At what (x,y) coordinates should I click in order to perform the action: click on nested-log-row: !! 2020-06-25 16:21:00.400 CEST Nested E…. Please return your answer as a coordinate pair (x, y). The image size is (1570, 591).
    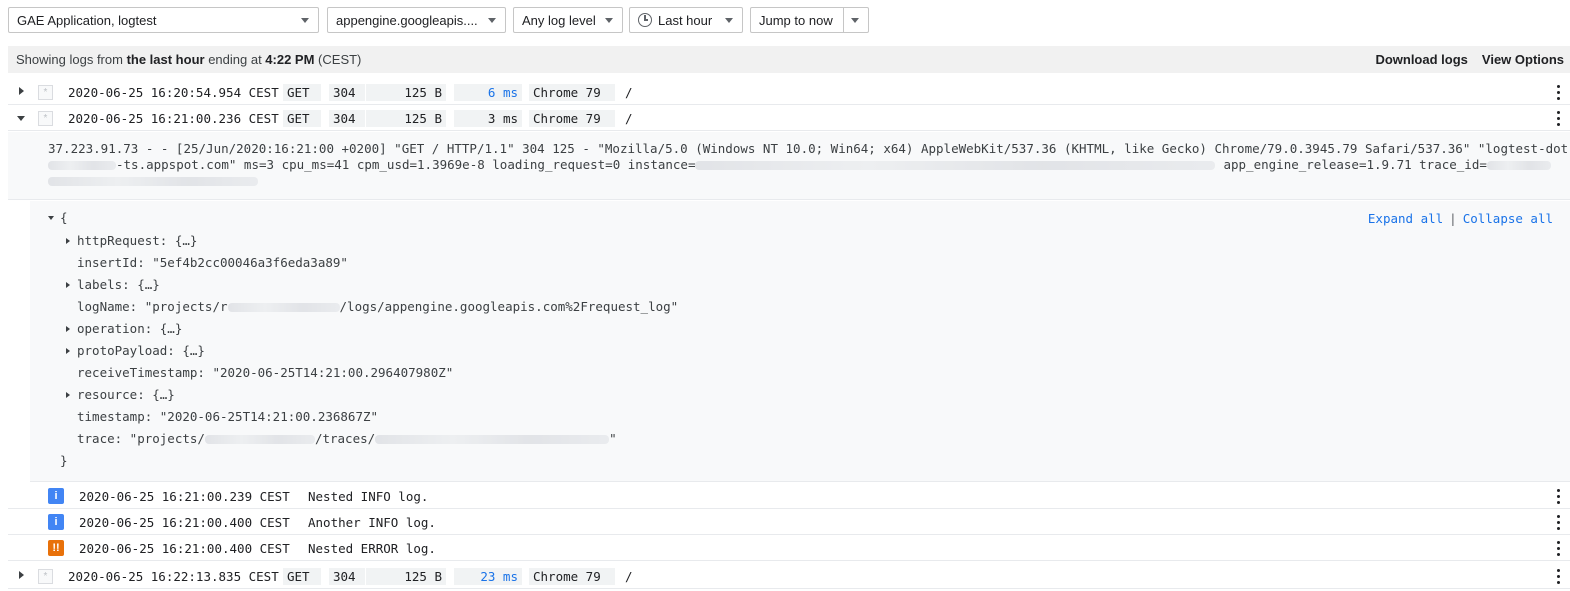
    Looking at the image, I should click on (789, 548).